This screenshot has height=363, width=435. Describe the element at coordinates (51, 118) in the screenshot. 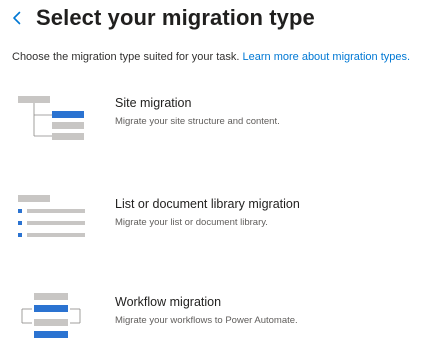

I see `site-tree-icon` at that location.